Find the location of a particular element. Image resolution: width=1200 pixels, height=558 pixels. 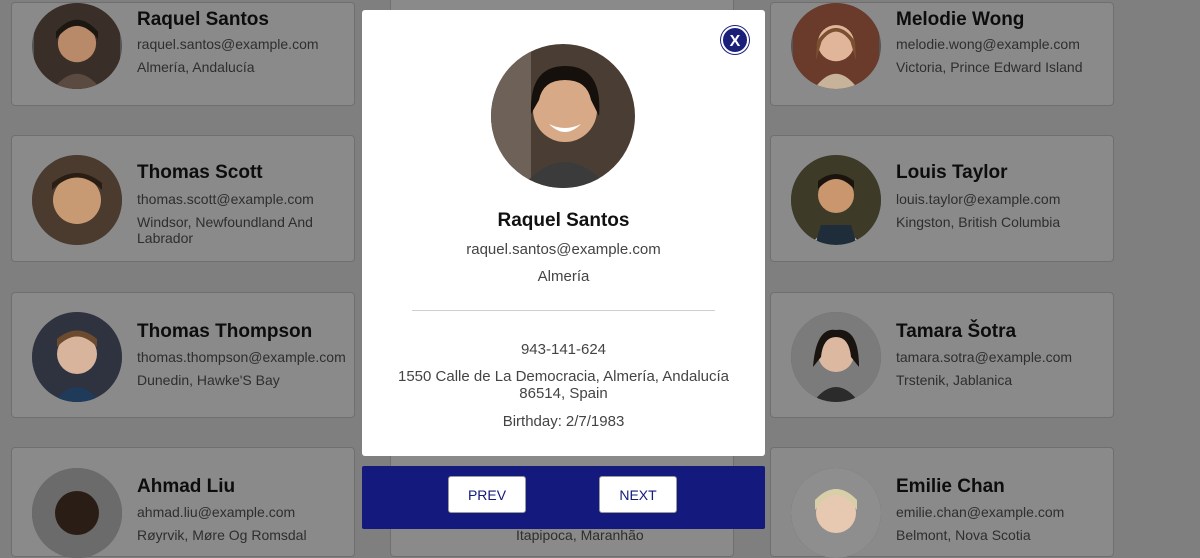

card-name: Emilie Chan is located at coordinates (950, 486).